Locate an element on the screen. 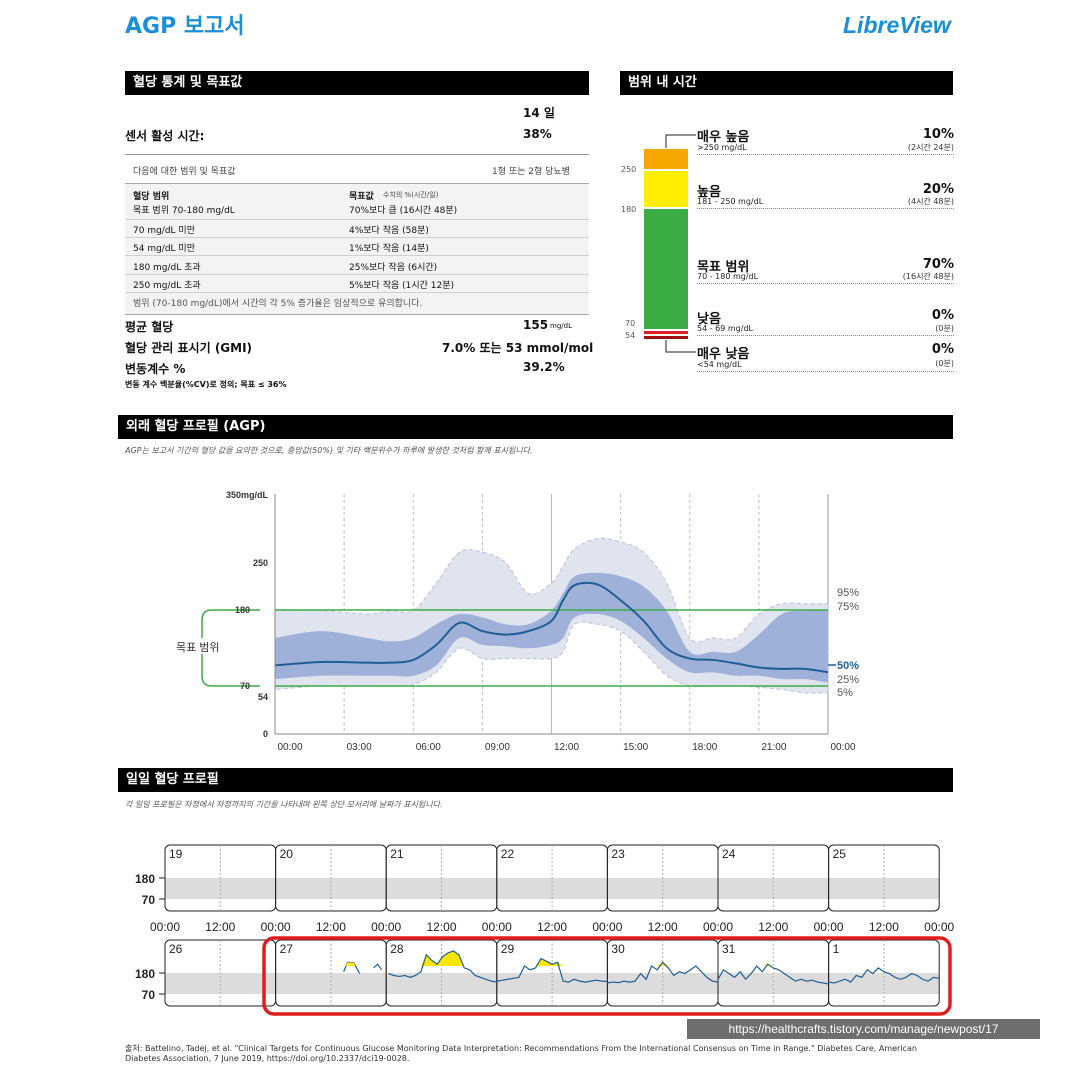 The width and height of the screenshot is (1080, 1080). tir-axis-180: 180 is located at coordinates (629, 209).